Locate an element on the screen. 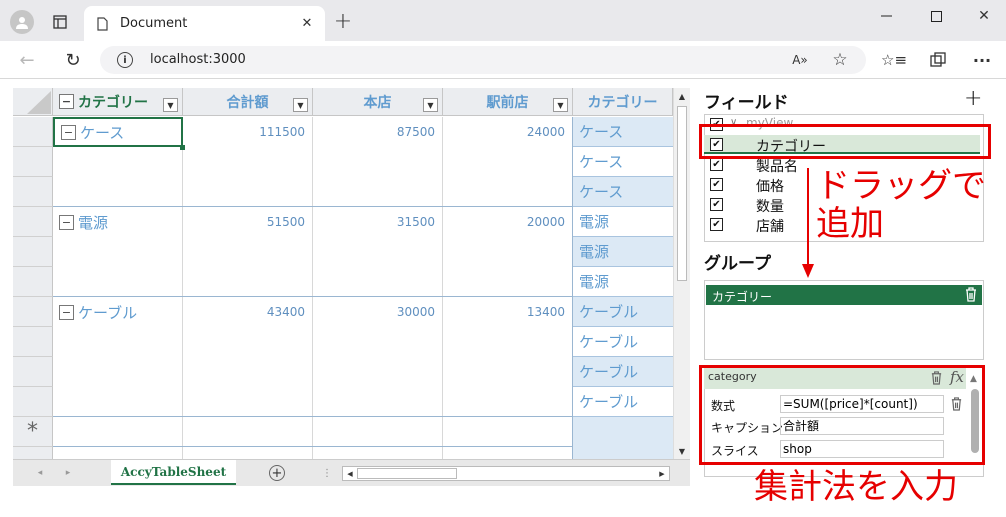 The image size is (1006, 517). favorites-icon: ☆≡ is located at coordinates (894, 60).